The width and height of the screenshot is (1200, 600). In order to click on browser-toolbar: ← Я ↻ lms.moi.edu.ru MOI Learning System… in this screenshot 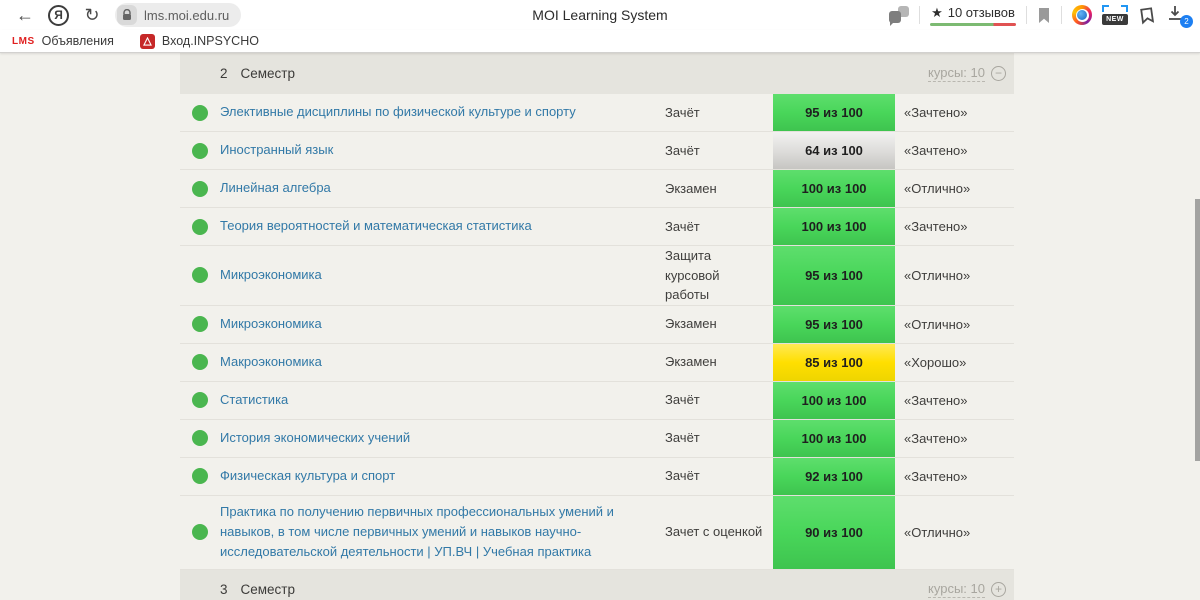, I will do `click(600, 15)`.